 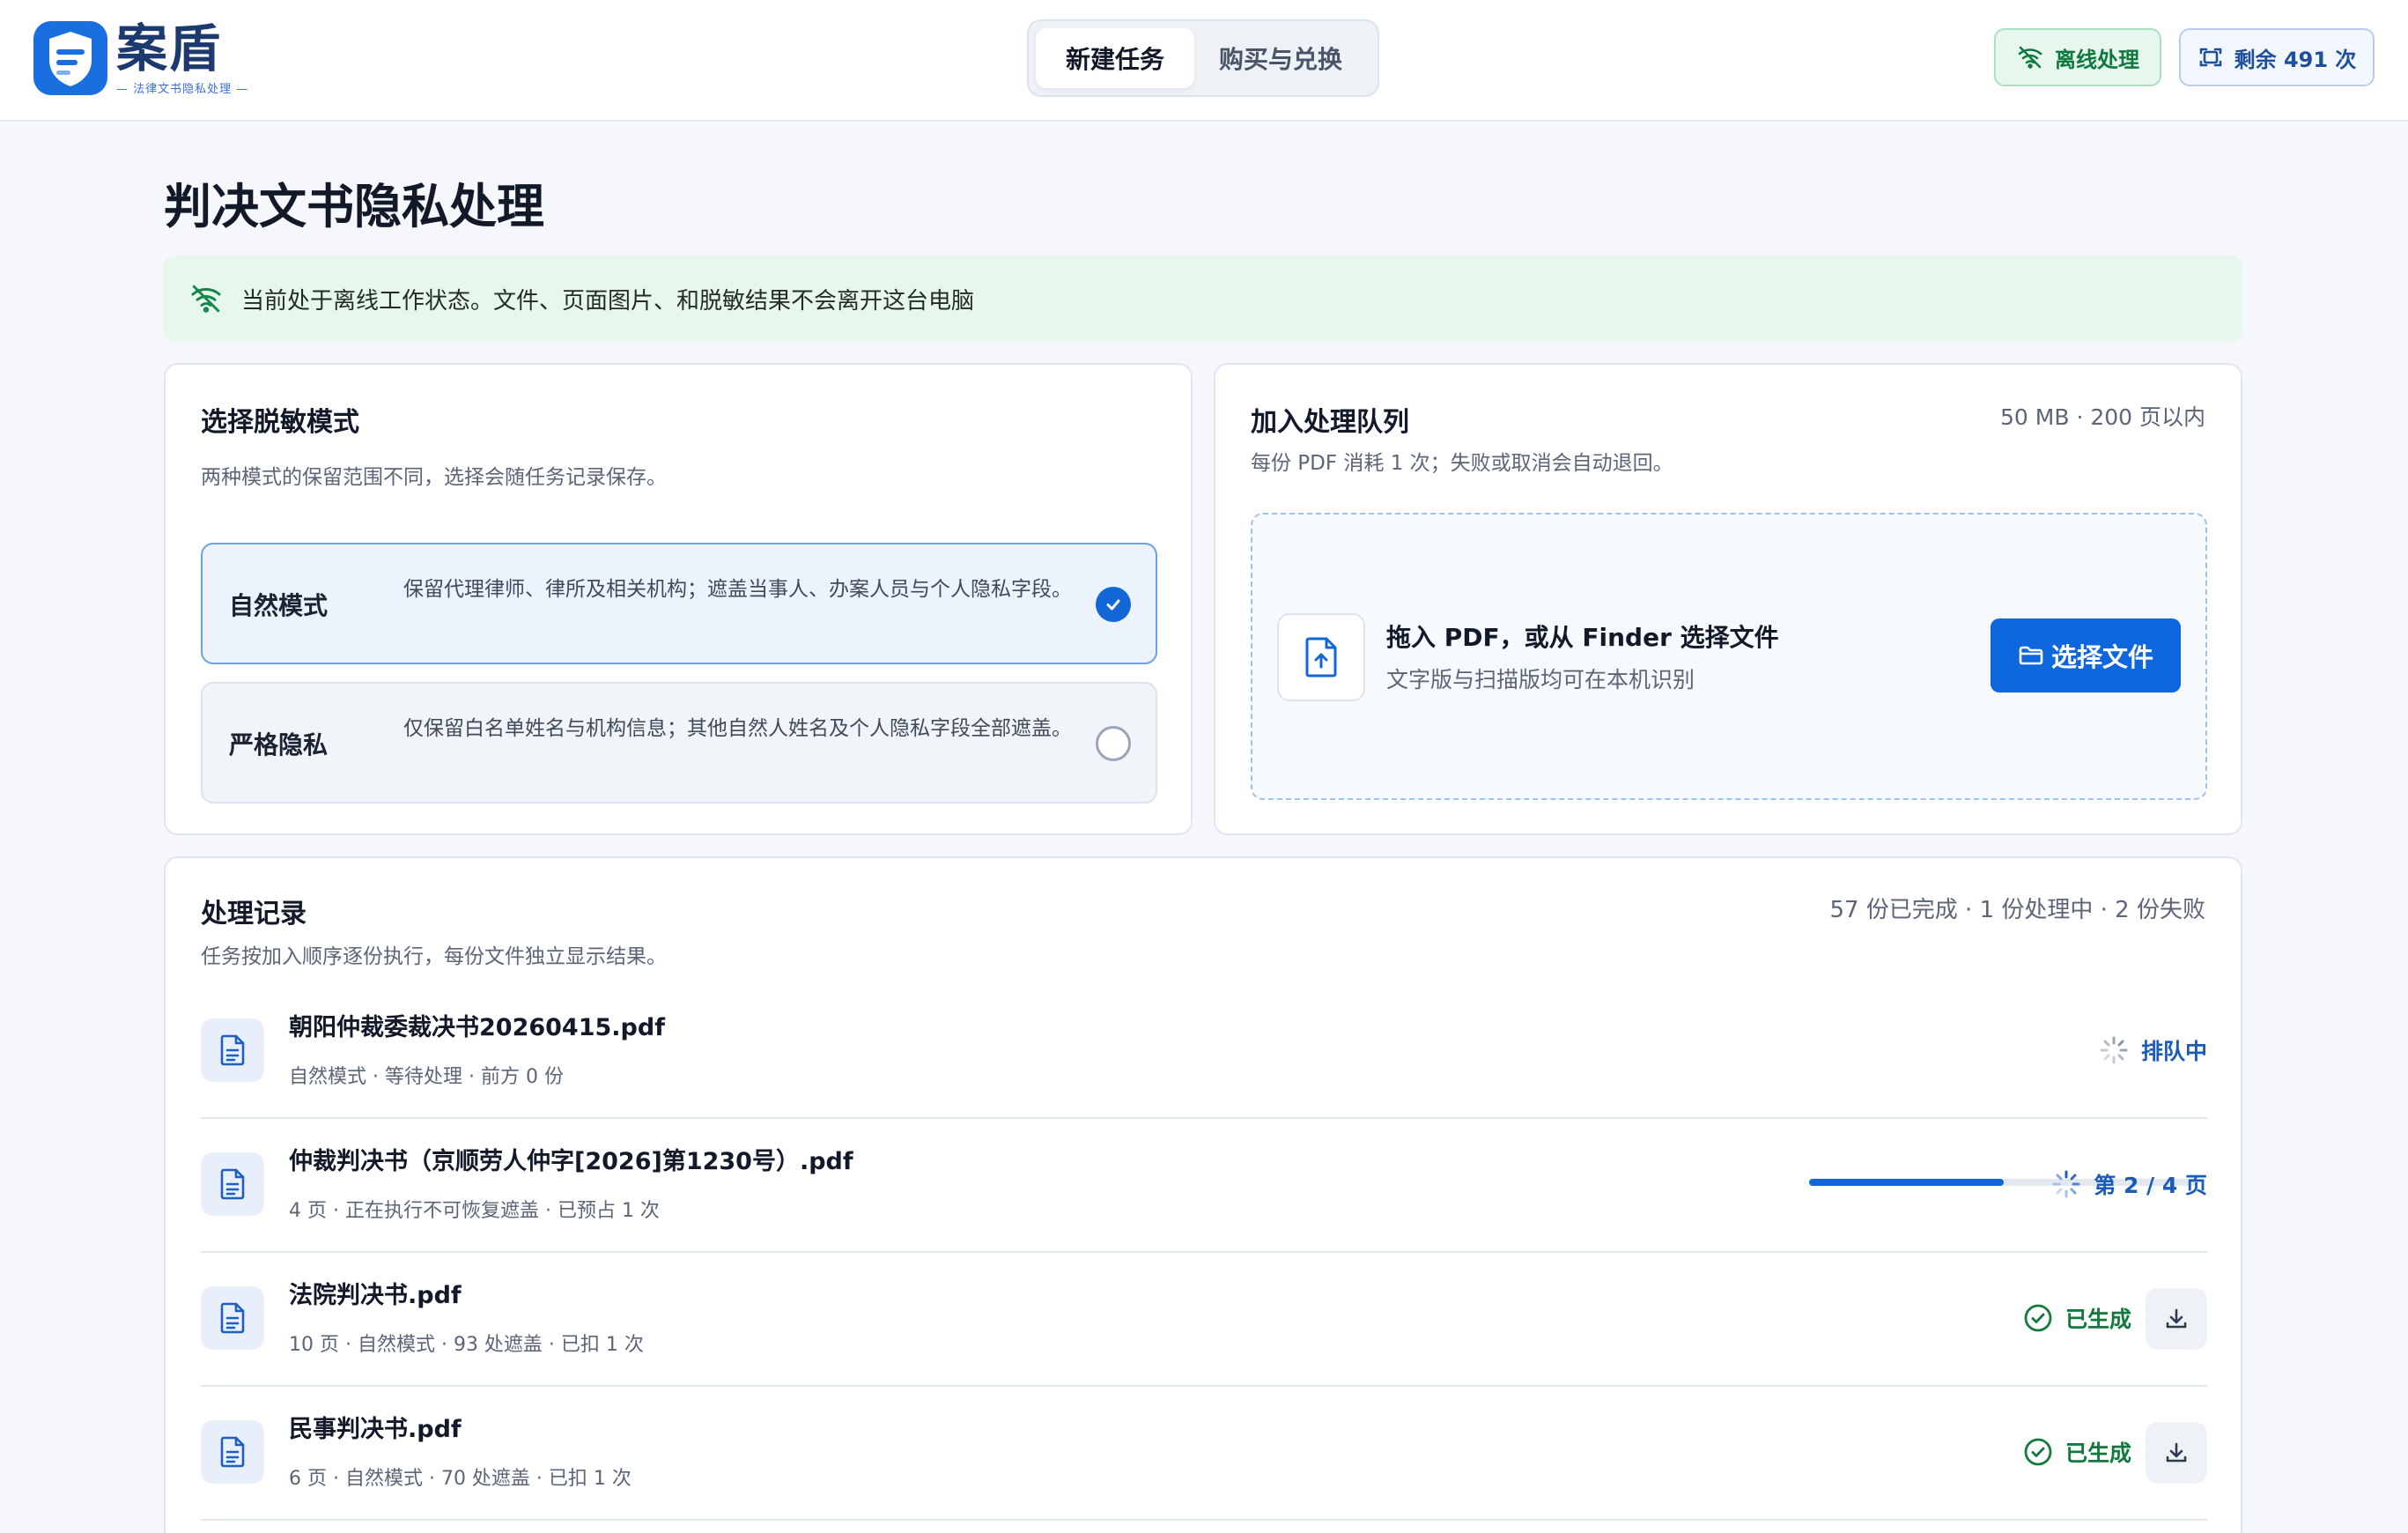 What do you see at coordinates (375, 1295) in the screenshot?
I see `record-file-name: 法院判决书.pdf` at bounding box center [375, 1295].